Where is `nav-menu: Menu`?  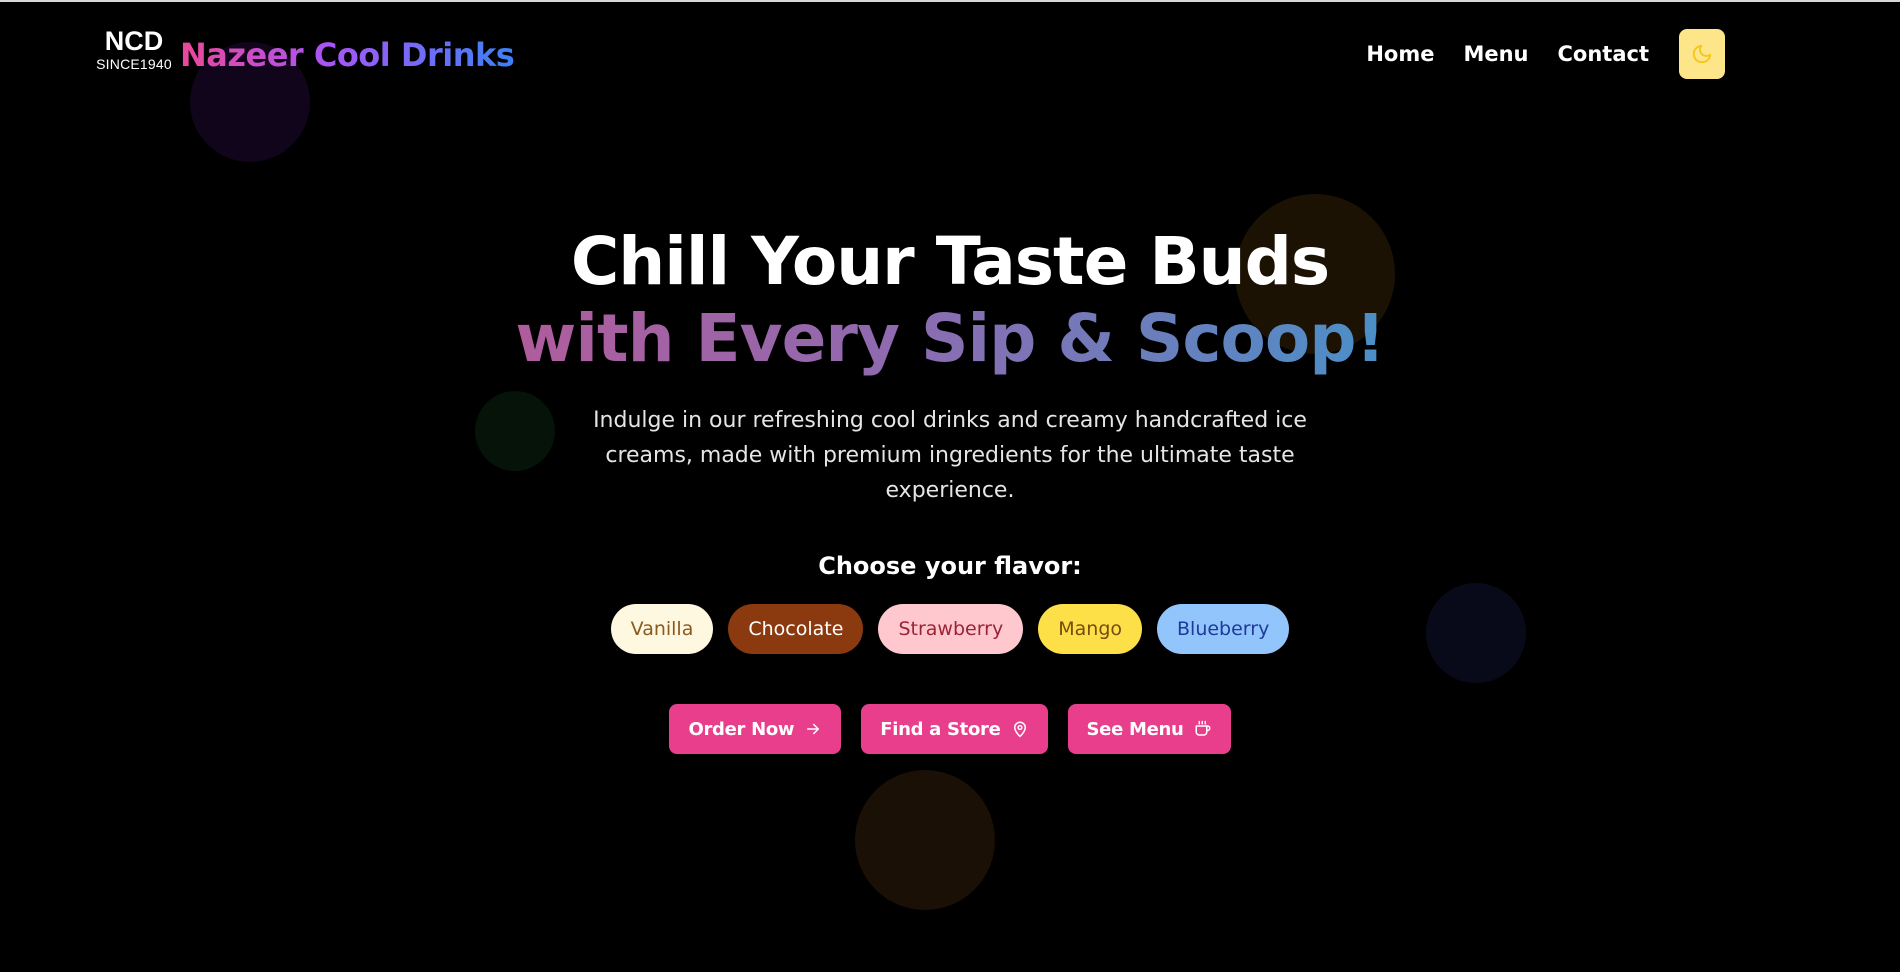
nav-menu: Menu is located at coordinates (1495, 54).